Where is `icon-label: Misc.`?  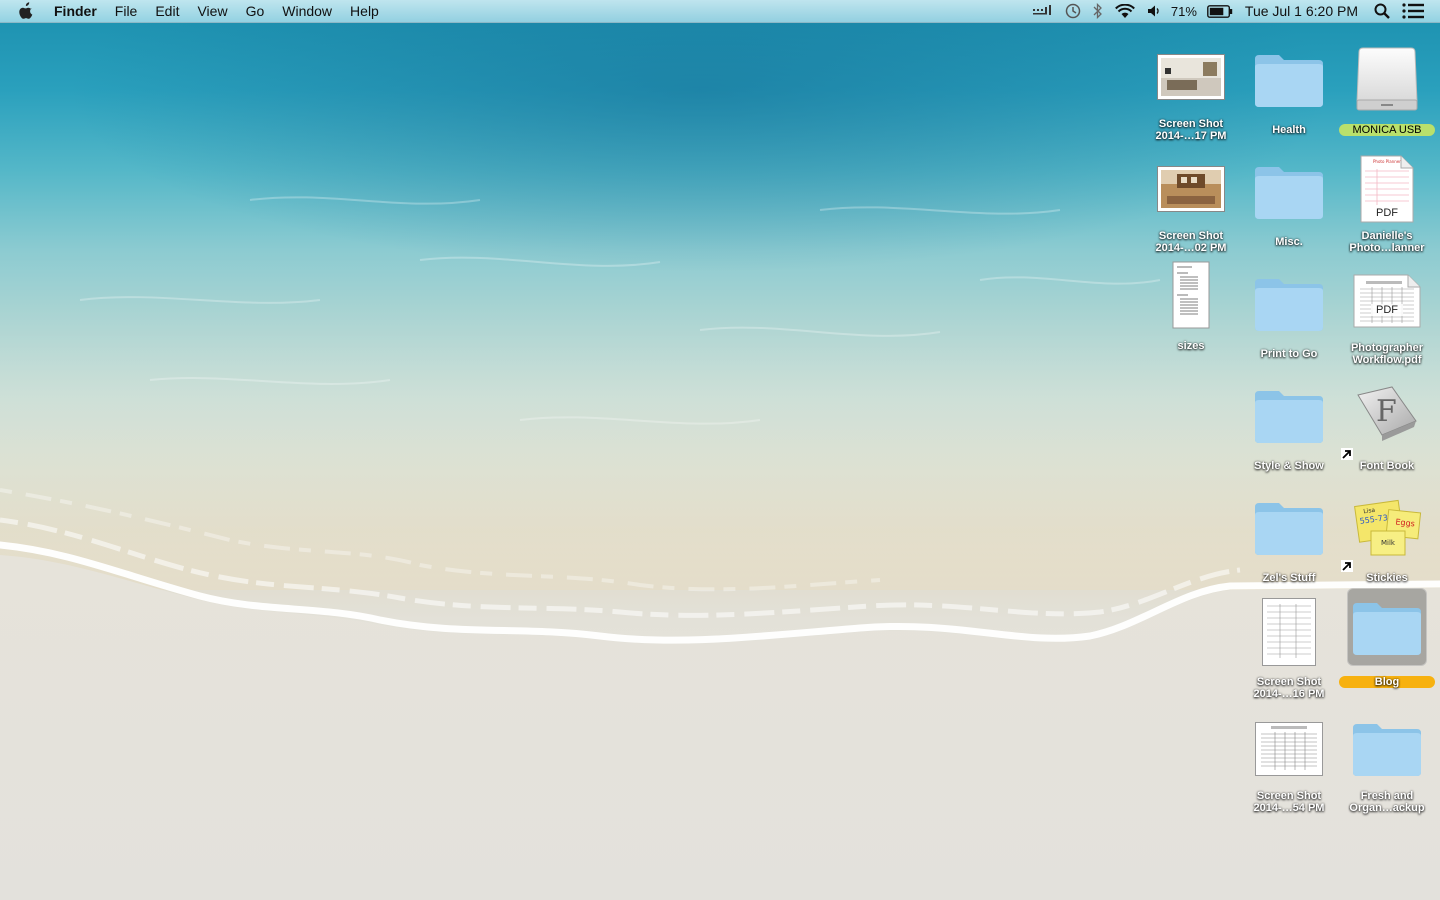 icon-label: Misc. is located at coordinates (1289, 242).